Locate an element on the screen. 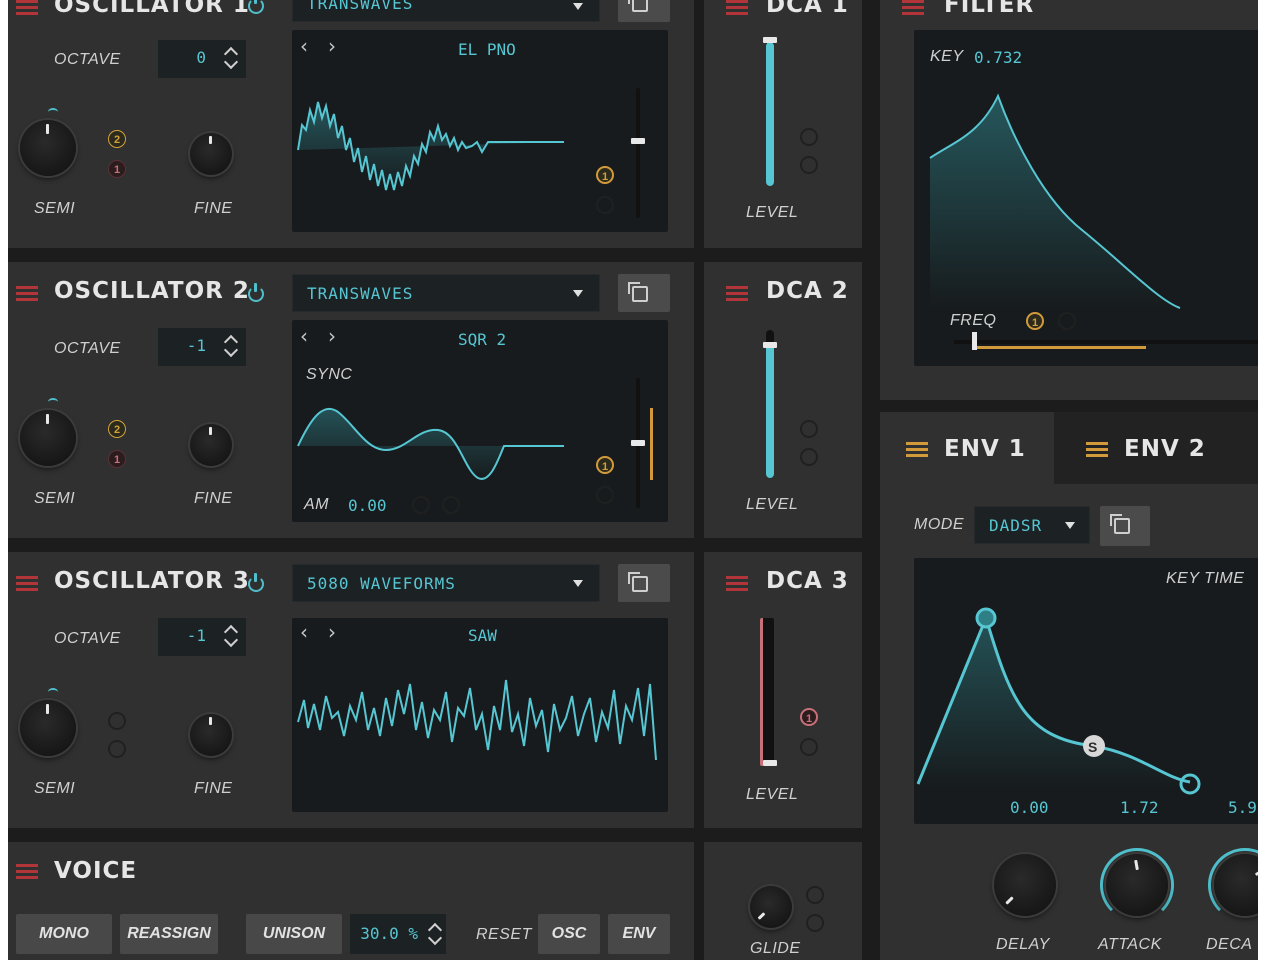 The height and width of the screenshot is (960, 1280). env-mode-value: DADSR is located at coordinates (1016, 525).